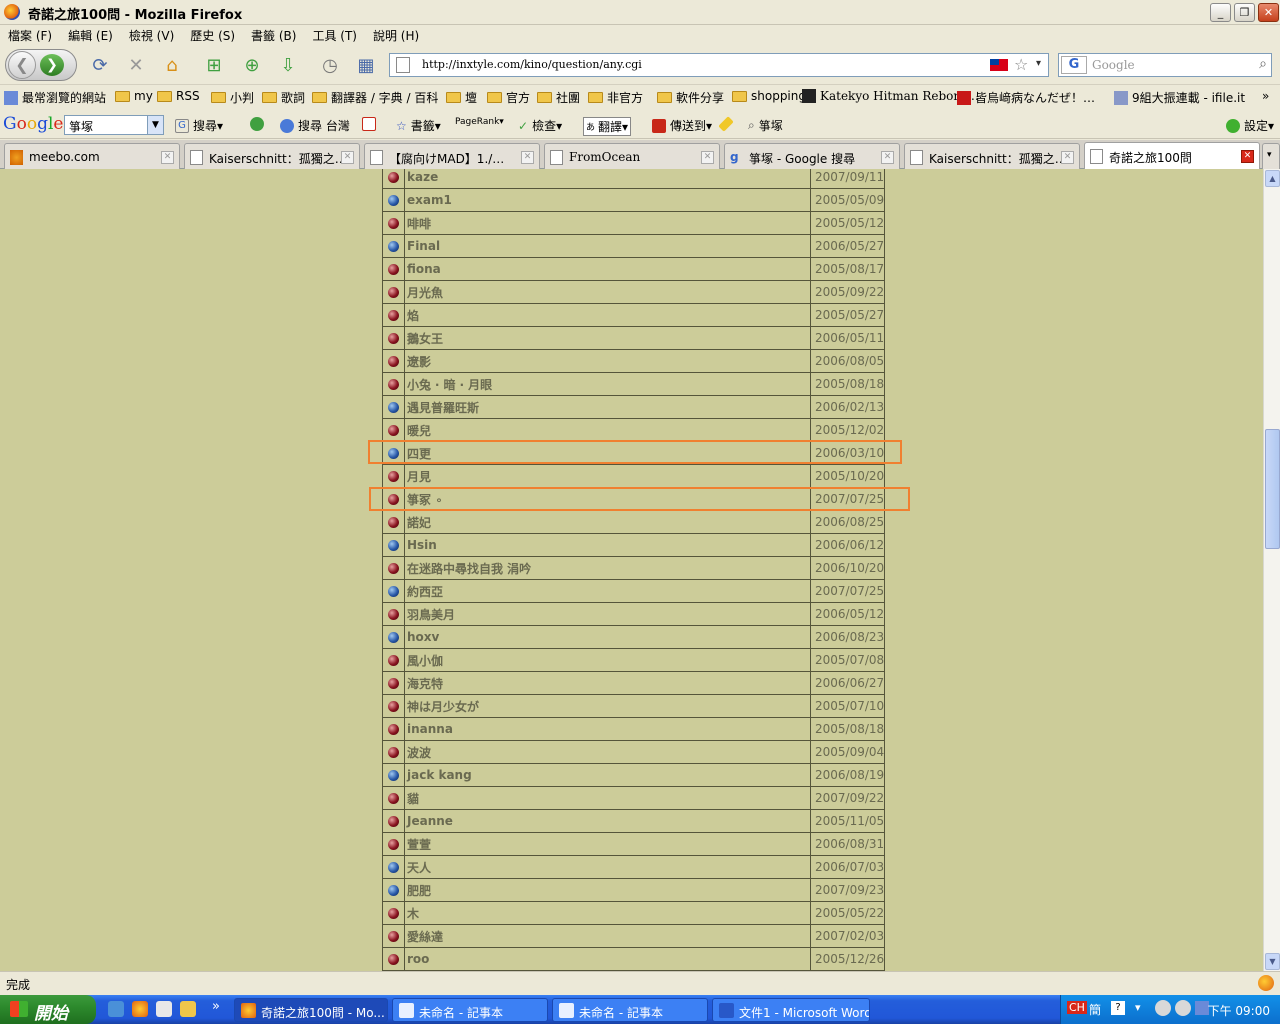  I want to click on row-name: 貓, so click(607, 798).